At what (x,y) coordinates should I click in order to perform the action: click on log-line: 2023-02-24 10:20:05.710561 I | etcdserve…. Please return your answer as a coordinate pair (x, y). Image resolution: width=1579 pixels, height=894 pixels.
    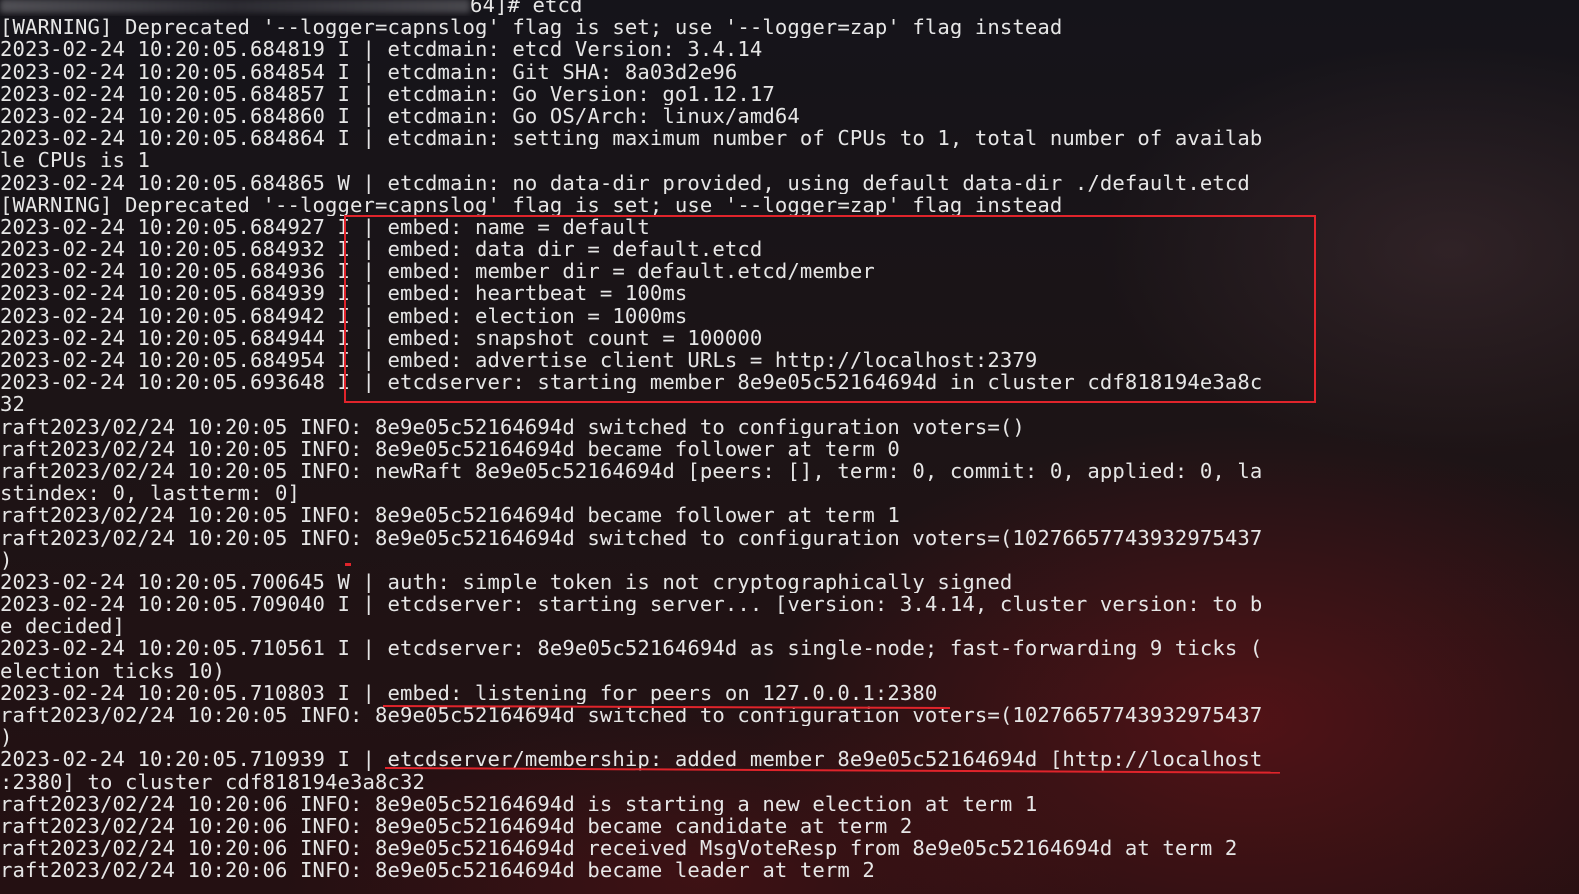
    Looking at the image, I should click on (631, 648).